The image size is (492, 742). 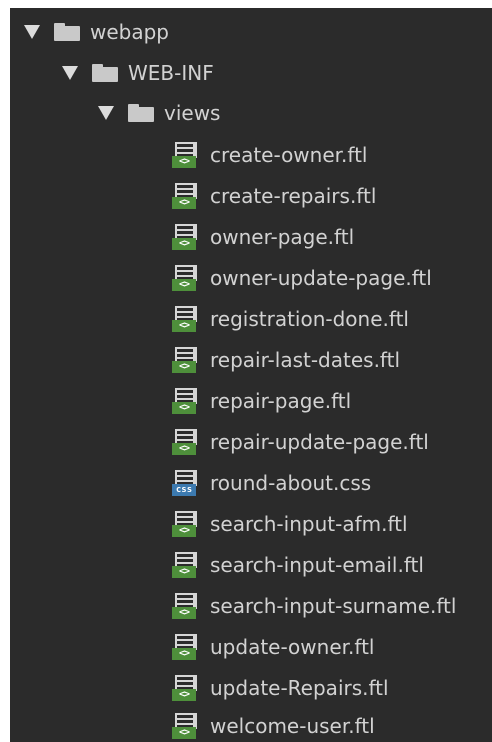 I want to click on tree-file: <> repair-update-page.ftl, so click(x=251, y=442).